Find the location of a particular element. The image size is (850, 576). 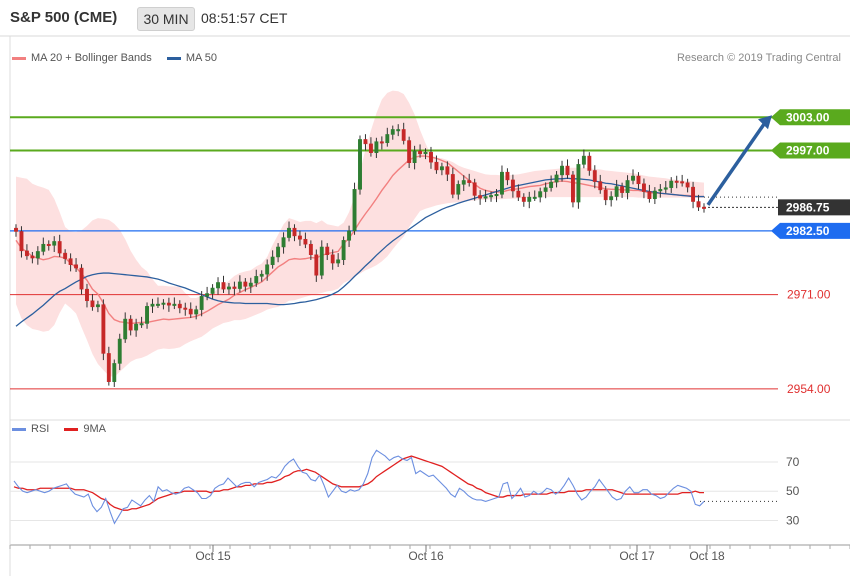

resistance-label: 3003.00 is located at coordinates (808, 117).